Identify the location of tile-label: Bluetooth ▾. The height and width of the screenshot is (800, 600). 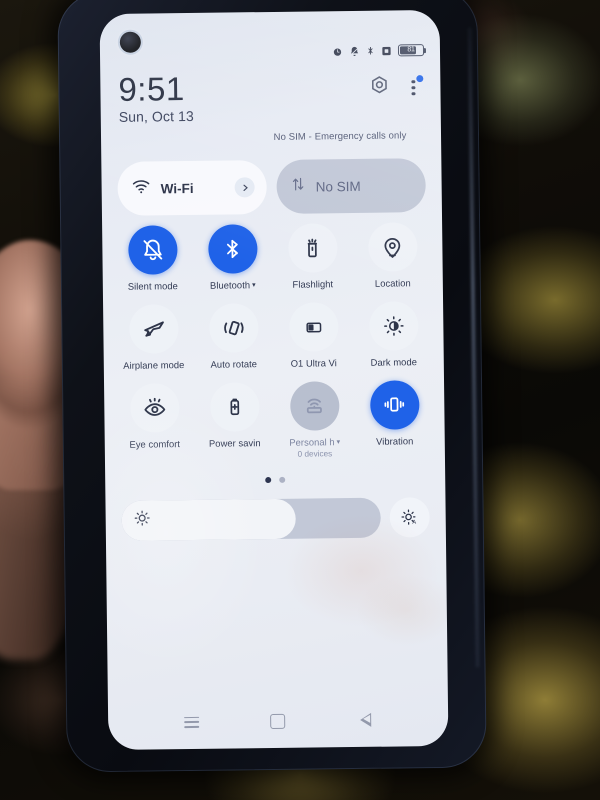
(232, 285).